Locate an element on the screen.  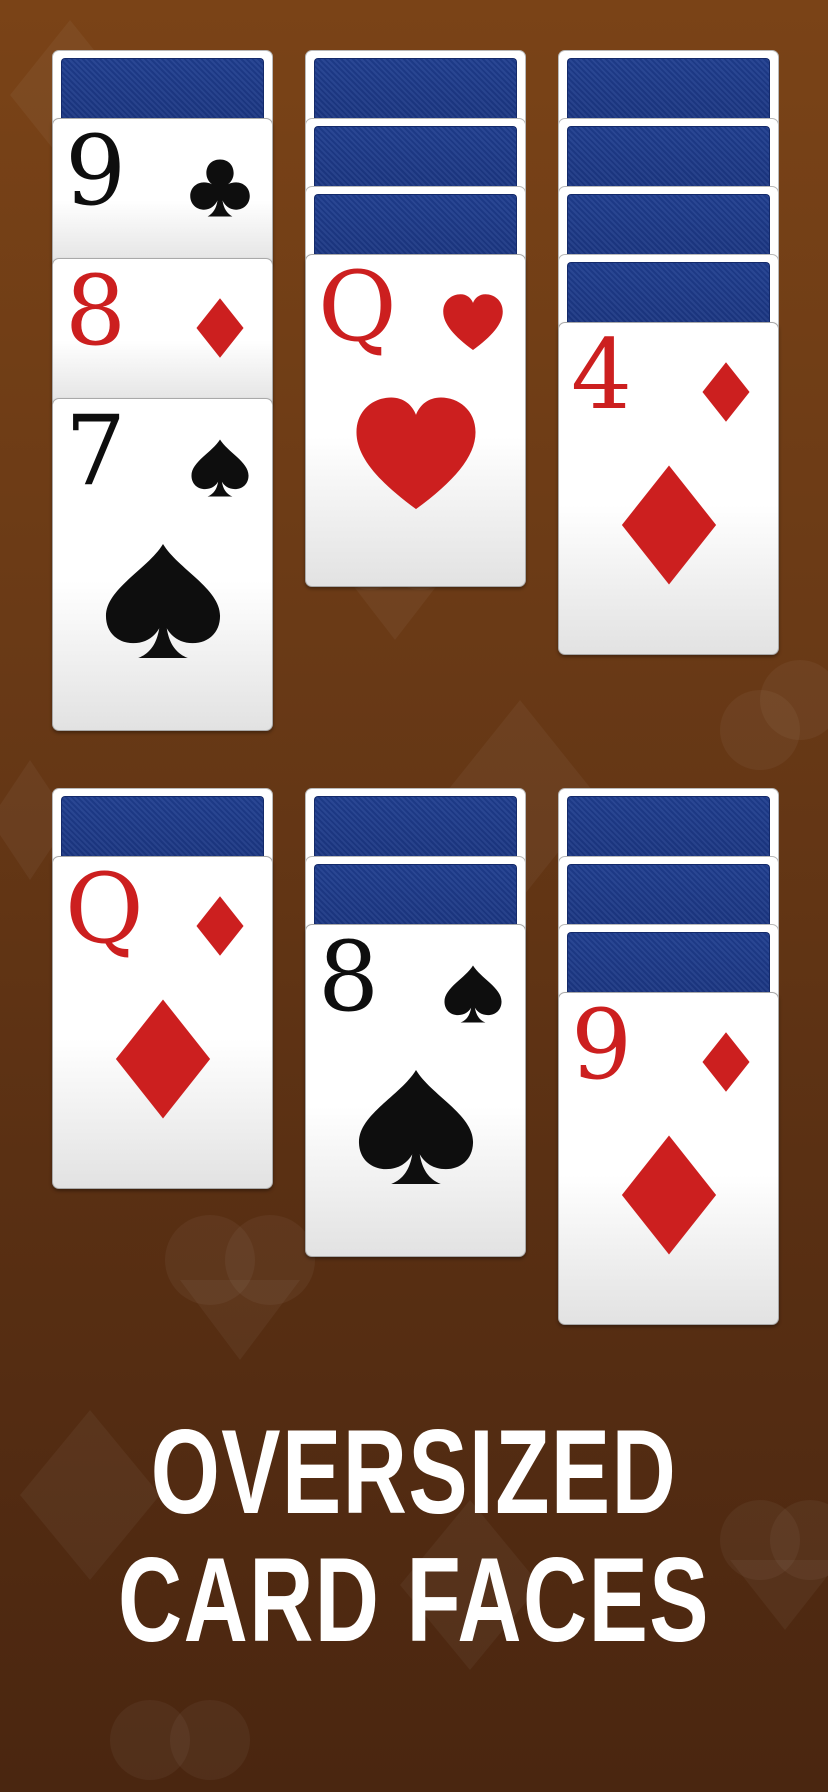
card-8-of-diamonds: 8 is located at coordinates (162, 333).